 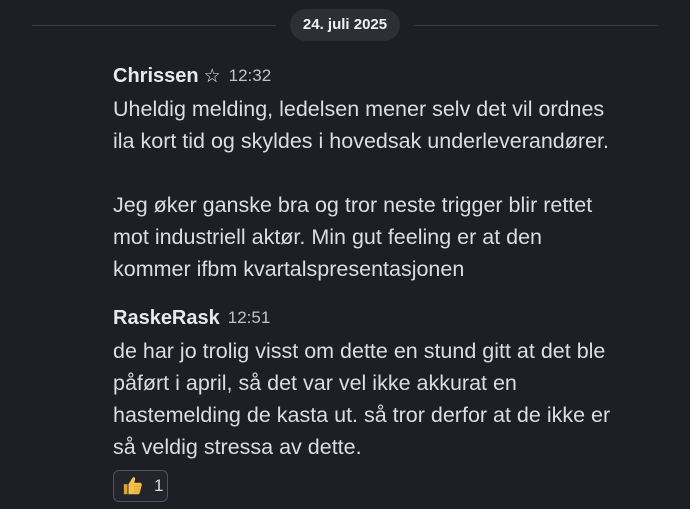 I want to click on divider-line-left, so click(x=154, y=25).